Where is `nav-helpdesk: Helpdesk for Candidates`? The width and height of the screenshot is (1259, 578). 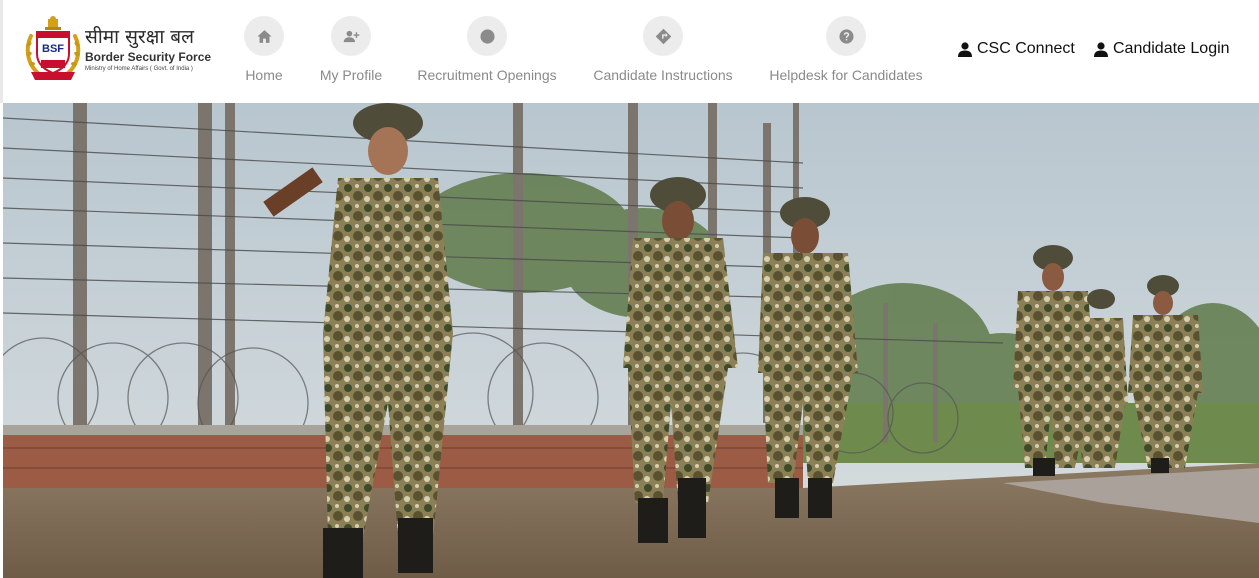
nav-helpdesk: Helpdesk for Candidates is located at coordinates (846, 51).